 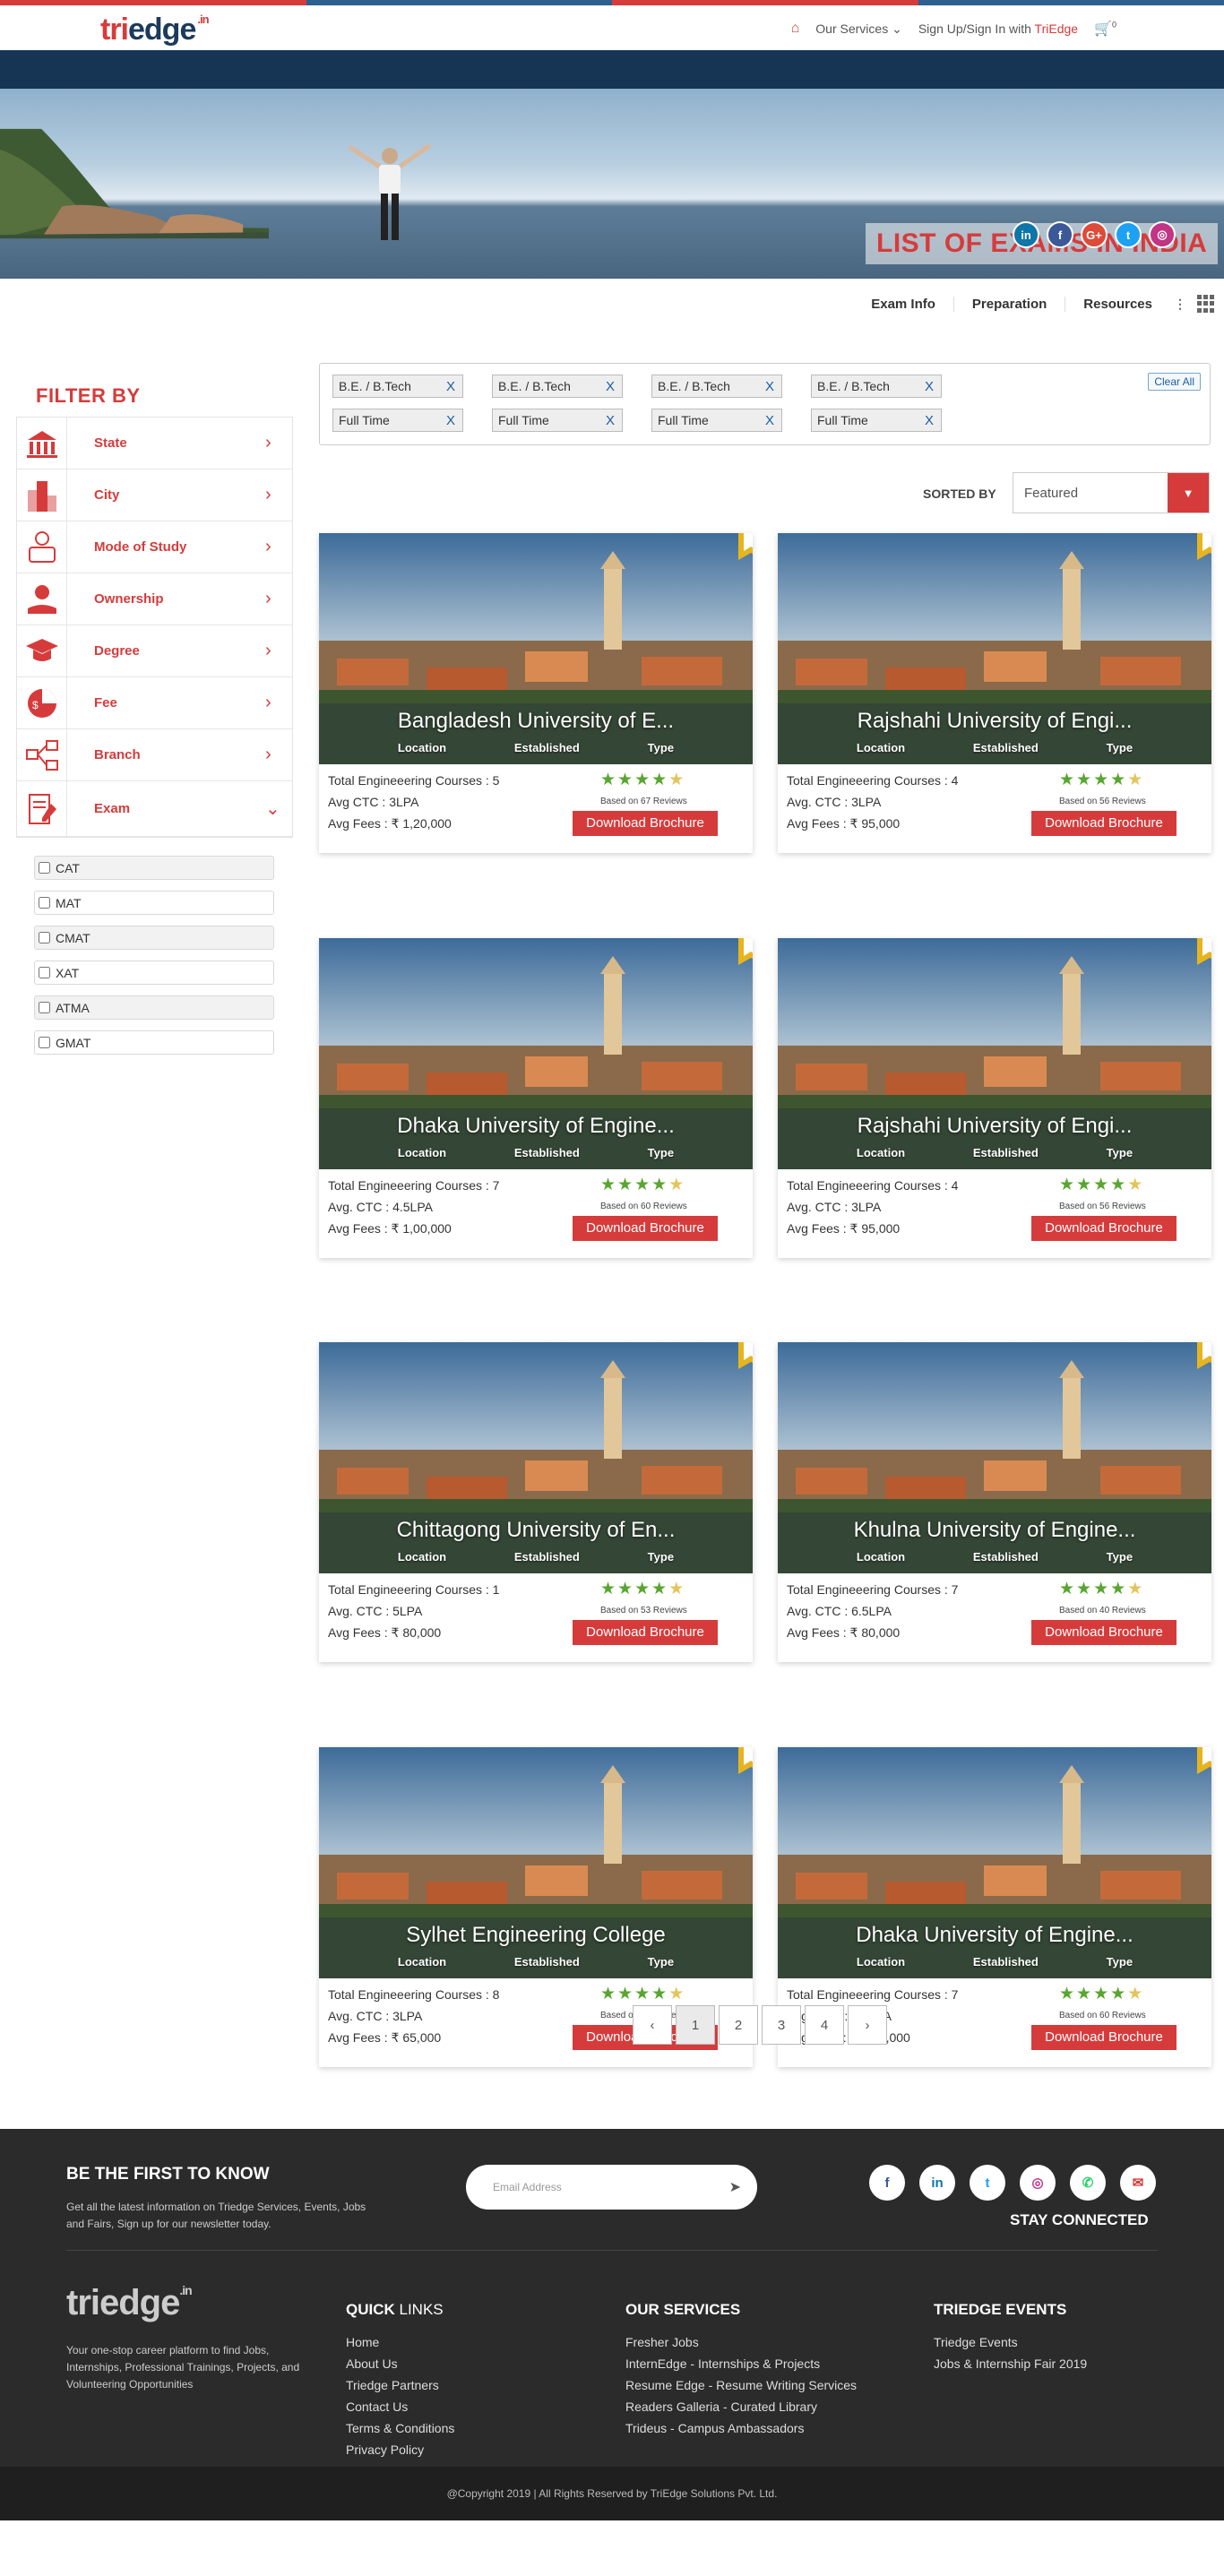 What do you see at coordinates (130, 2303) in the screenshot?
I see `footer-logo: triedge.in` at bounding box center [130, 2303].